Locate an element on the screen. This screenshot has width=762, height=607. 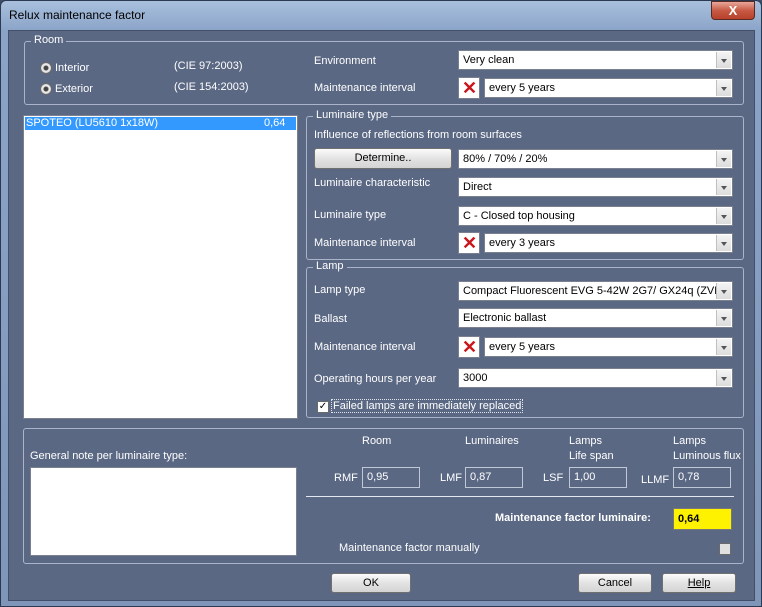
luminaire-interval-label: Maintenance interval is located at coordinates (365, 243).